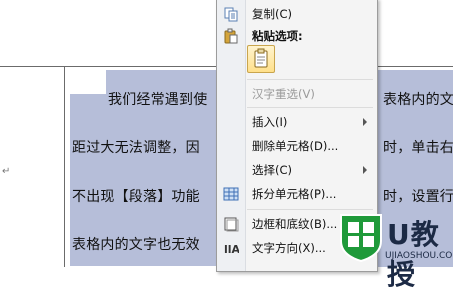  What do you see at coordinates (418, 196) in the screenshot?
I see `doc-right-fragment-3: 时，设置行` at bounding box center [418, 196].